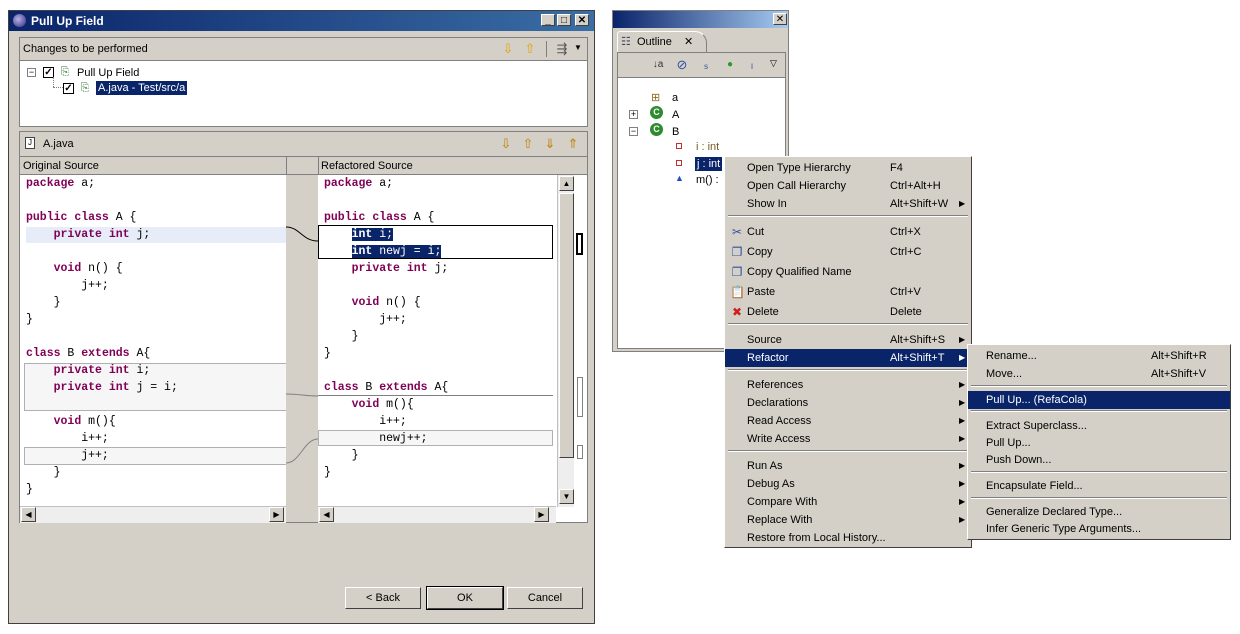 This screenshot has height=634, width=1240. I want to click on code-line: private int i;, so click(102, 370).